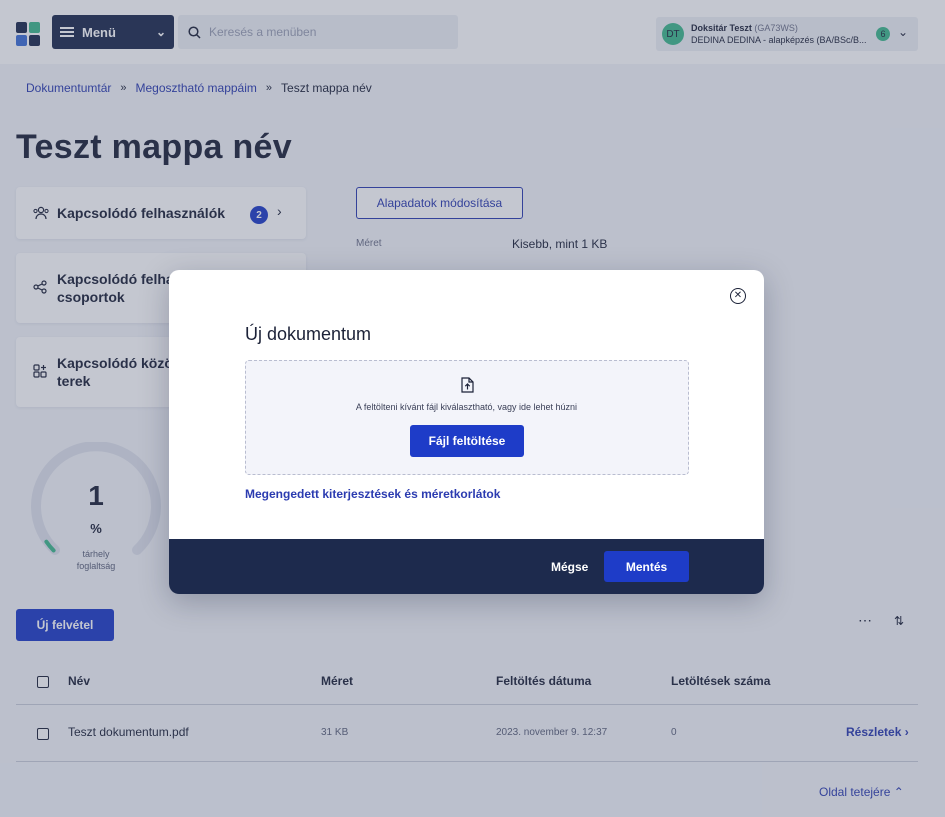  I want to click on cancel-button: Mégse, so click(569, 567).